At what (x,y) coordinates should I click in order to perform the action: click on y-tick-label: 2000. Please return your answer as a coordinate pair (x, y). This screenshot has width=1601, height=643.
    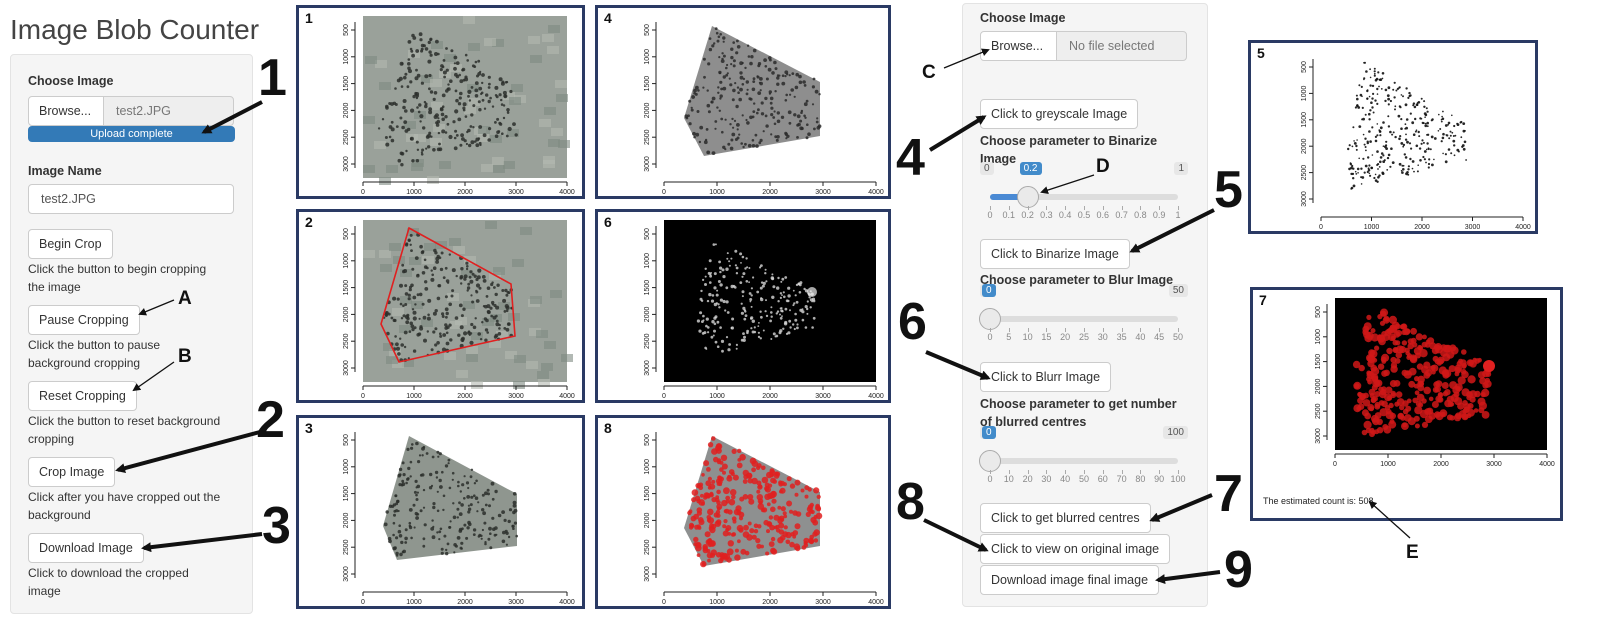
    Looking at the image, I should click on (647, 521).